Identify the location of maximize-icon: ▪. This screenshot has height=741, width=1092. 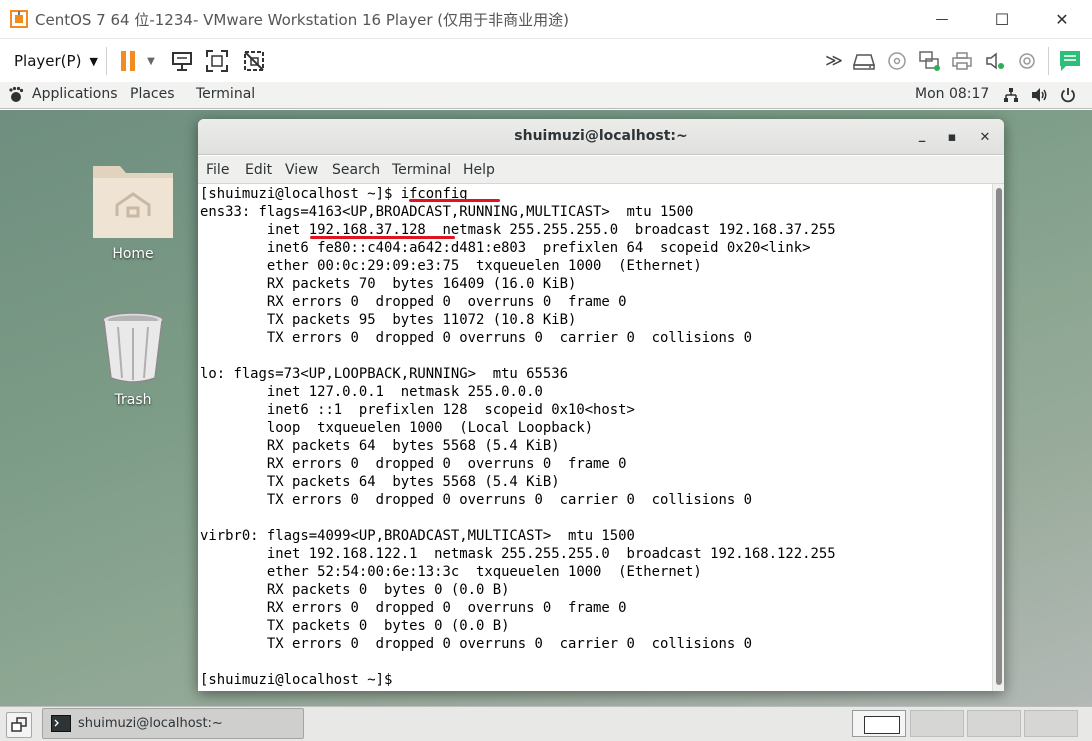
(952, 137).